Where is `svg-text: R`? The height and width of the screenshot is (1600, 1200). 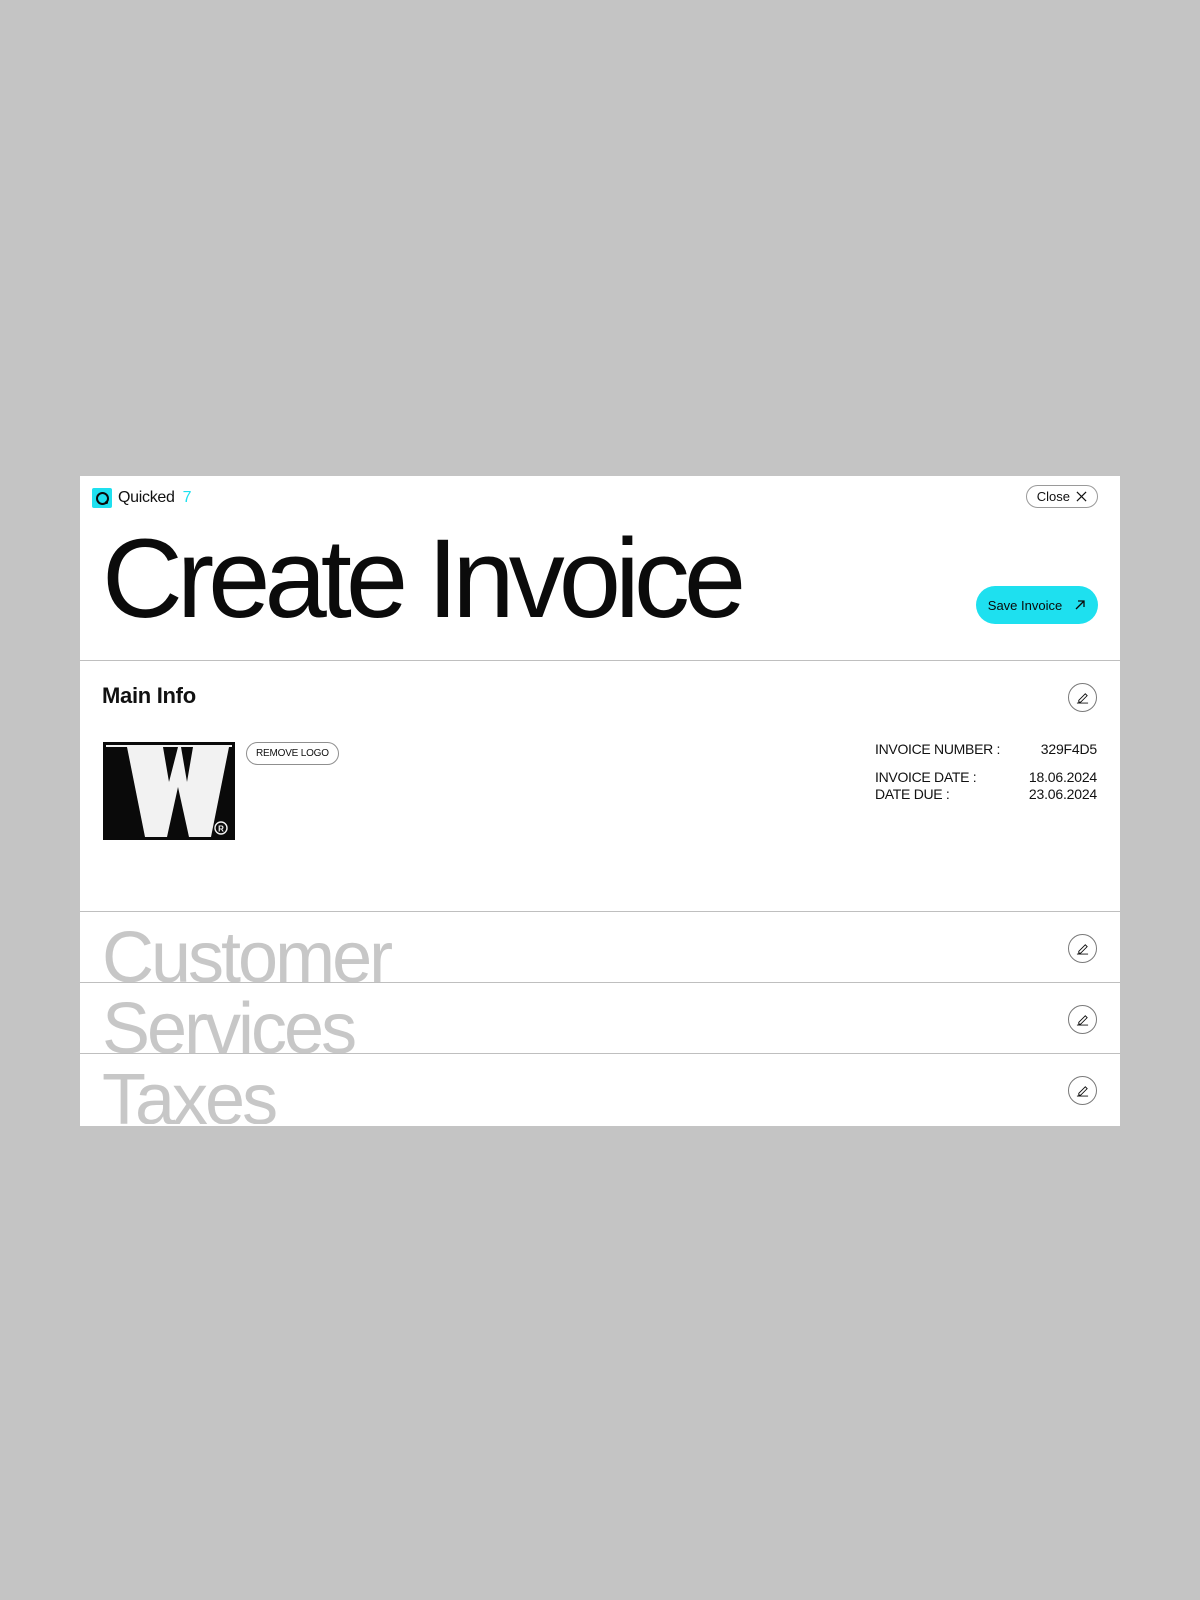 svg-text: R is located at coordinates (221, 829).